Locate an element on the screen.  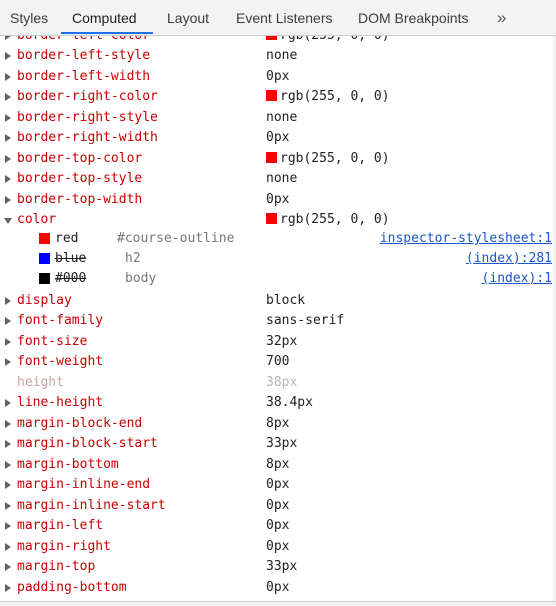
tab-layout: Layout is located at coordinates (188, 17).